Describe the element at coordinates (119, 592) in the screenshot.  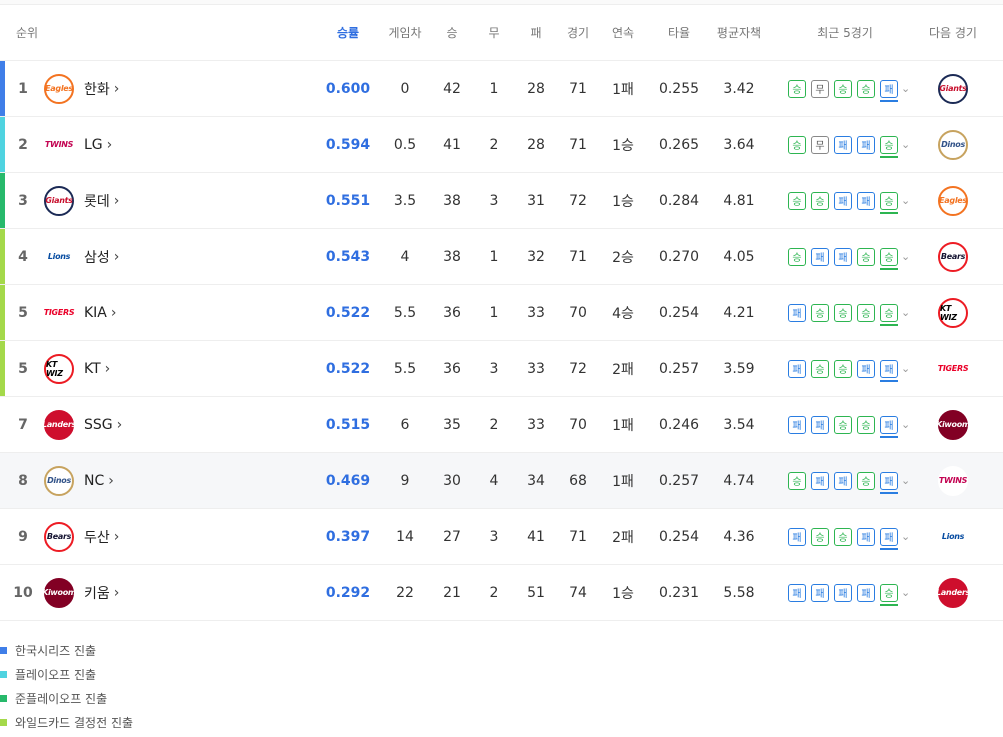
I see `team-name-link: 키움 ›` at that location.